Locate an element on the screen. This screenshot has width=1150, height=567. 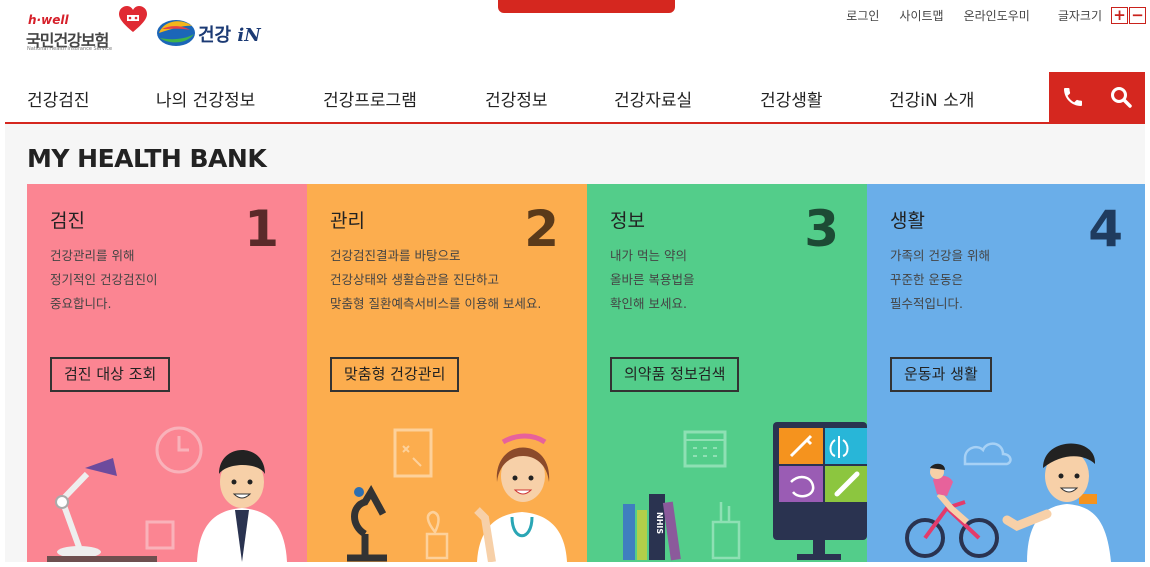
health-in-logo-mark-icon is located at coordinates (176, 33).